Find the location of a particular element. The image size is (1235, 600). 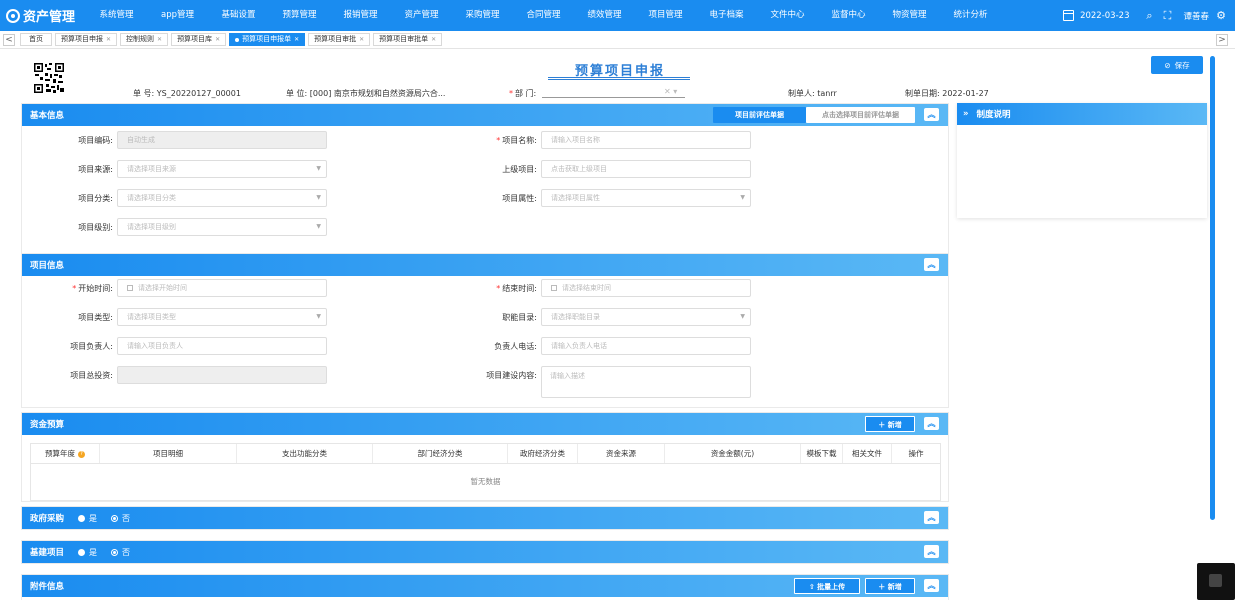

infrastructure-yes-radio: 是 is located at coordinates (87, 552).